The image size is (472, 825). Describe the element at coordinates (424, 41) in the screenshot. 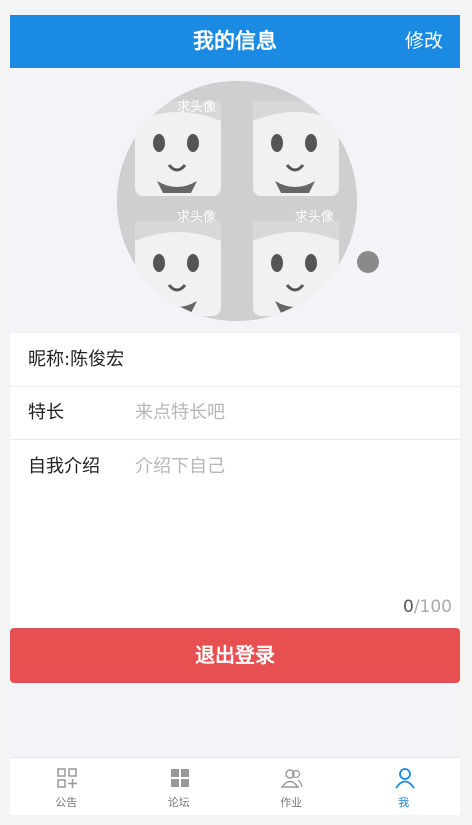

I see `edit-button: 修改` at that location.